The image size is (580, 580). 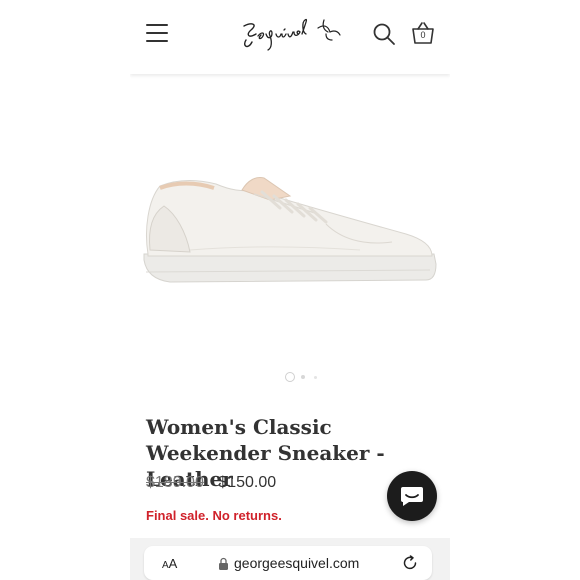 I want to click on compare-at-price: $189.00, so click(x=175, y=482).